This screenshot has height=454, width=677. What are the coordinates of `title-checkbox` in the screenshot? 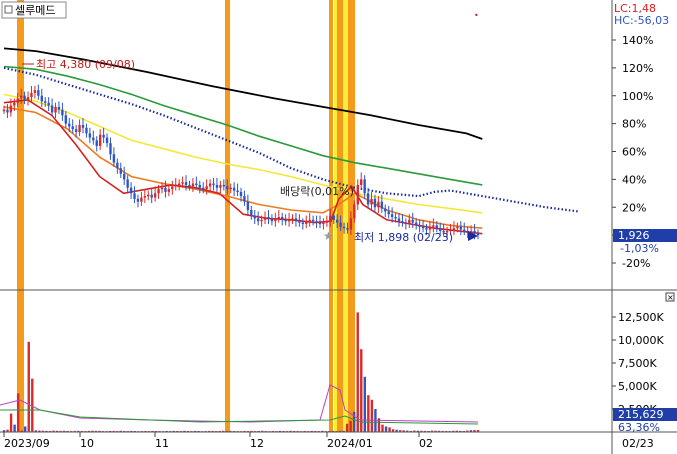 It's located at (8, 9).